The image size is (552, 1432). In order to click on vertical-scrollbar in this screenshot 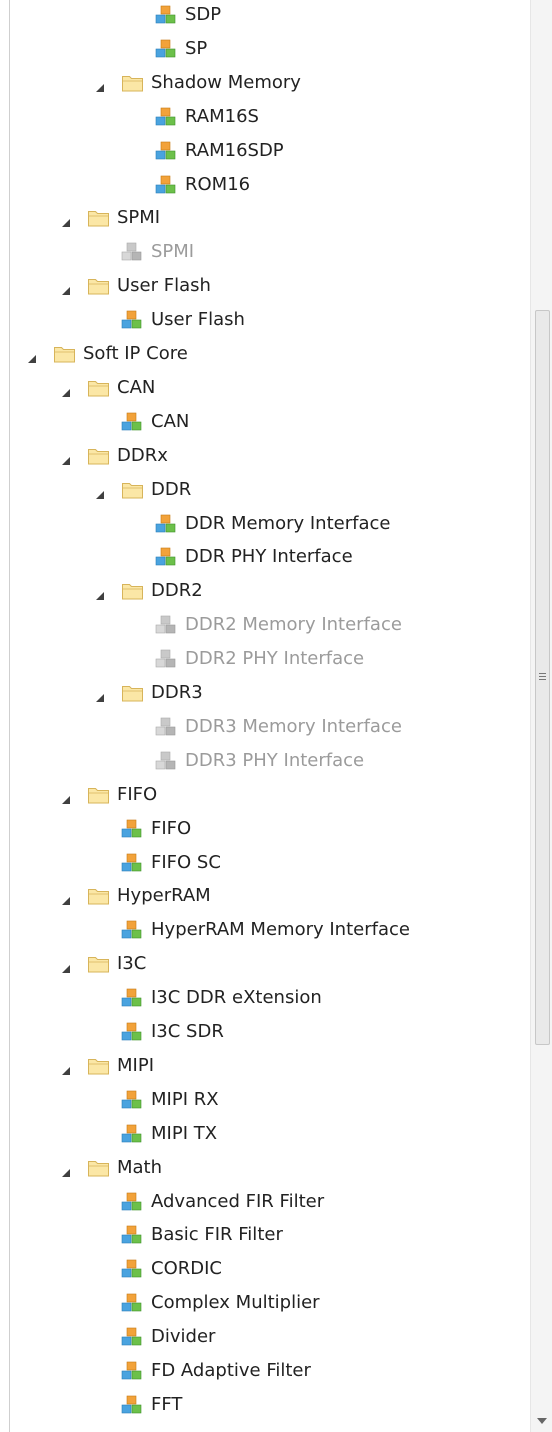, I will do `click(541, 716)`.